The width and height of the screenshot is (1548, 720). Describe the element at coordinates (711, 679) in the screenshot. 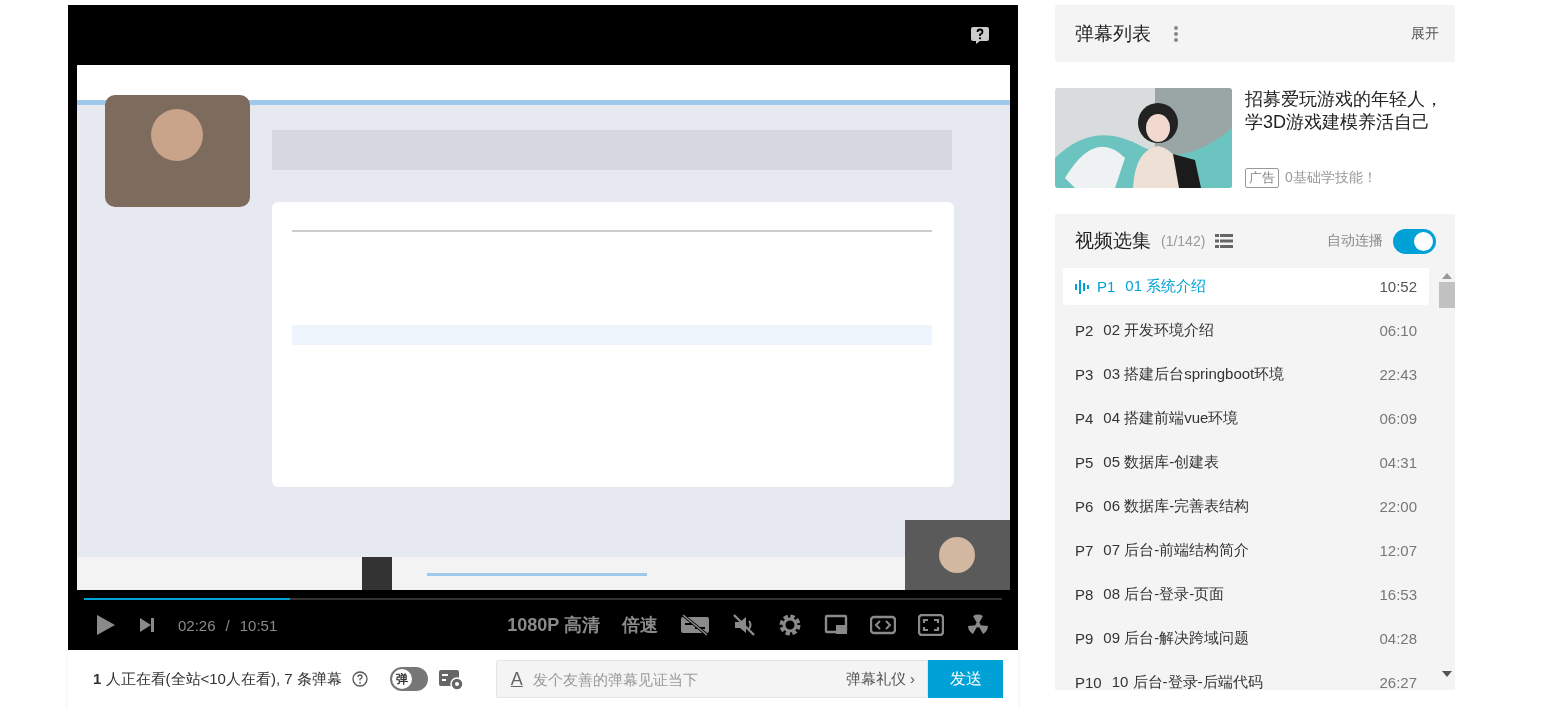

I see `danmaku-input-field: A 发个友善的弹幕见证当下 弹幕礼仪 ›` at that location.